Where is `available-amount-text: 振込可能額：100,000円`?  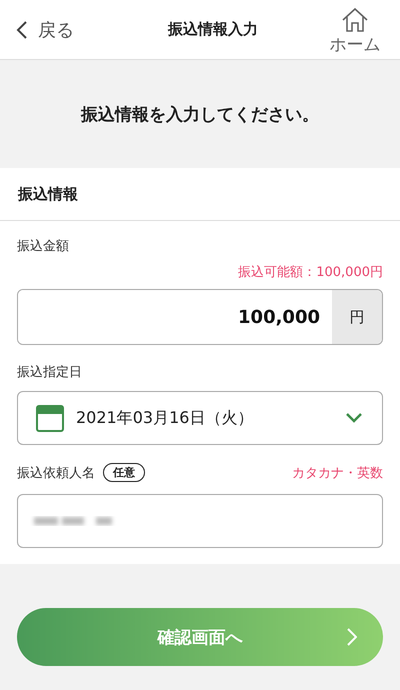
available-amount-text: 振込可能額：100,000円 is located at coordinates (310, 272).